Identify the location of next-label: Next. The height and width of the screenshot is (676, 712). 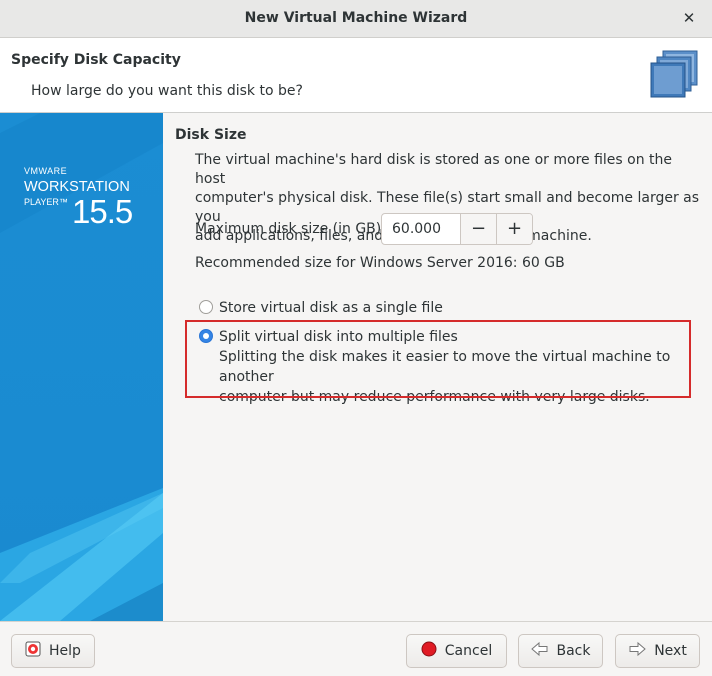
(670, 651).